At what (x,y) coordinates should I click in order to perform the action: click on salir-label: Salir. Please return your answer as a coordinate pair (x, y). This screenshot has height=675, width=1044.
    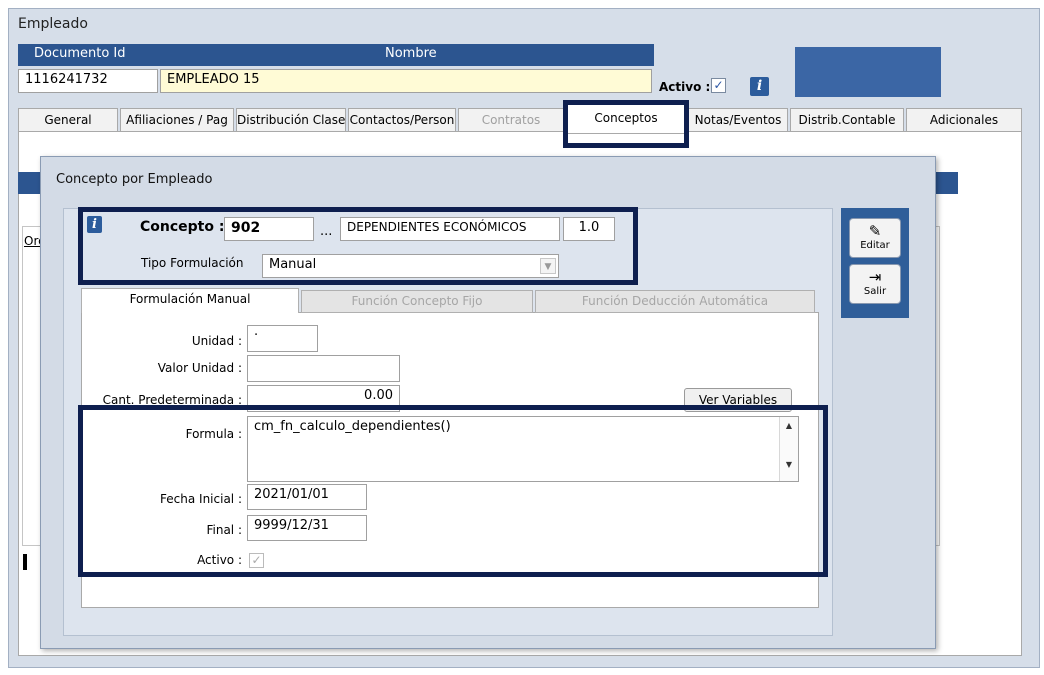
    Looking at the image, I should click on (875, 291).